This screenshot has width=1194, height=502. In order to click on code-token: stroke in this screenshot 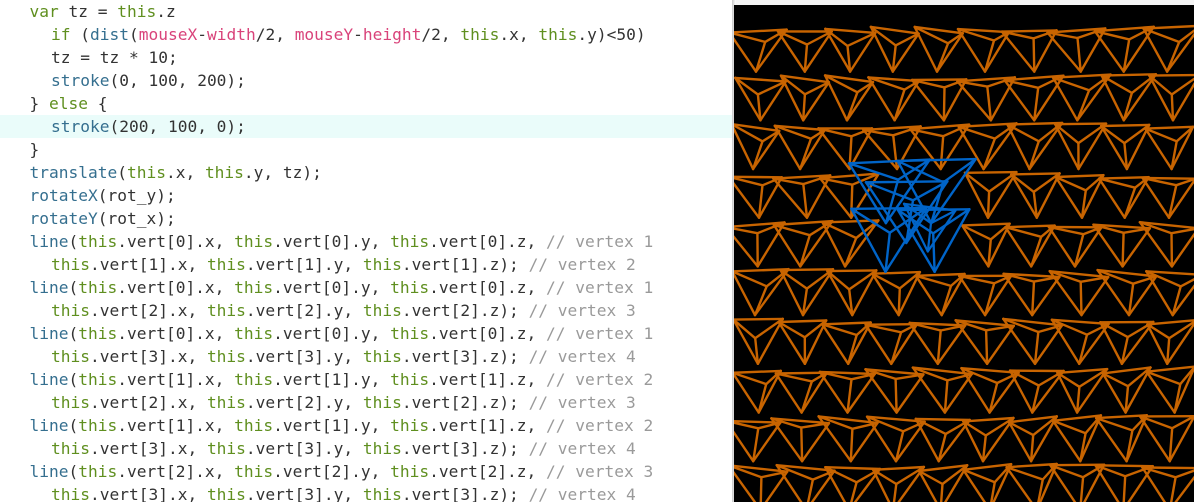, I will do `click(80, 126)`.